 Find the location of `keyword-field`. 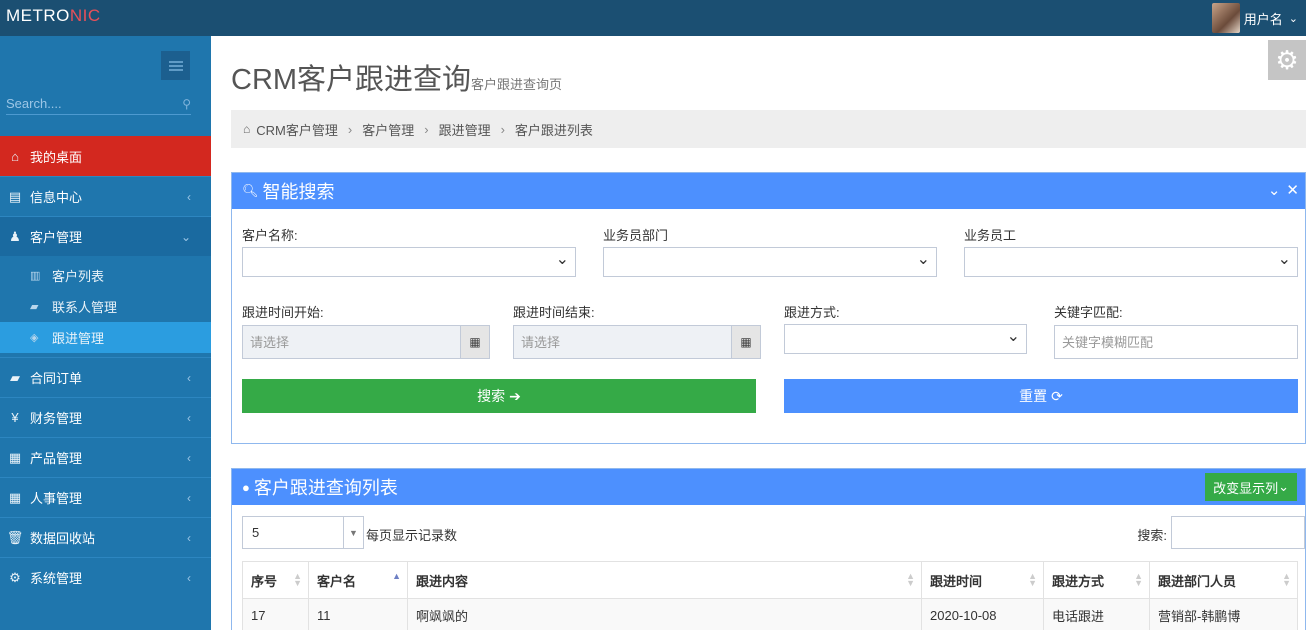

keyword-field is located at coordinates (1176, 342).